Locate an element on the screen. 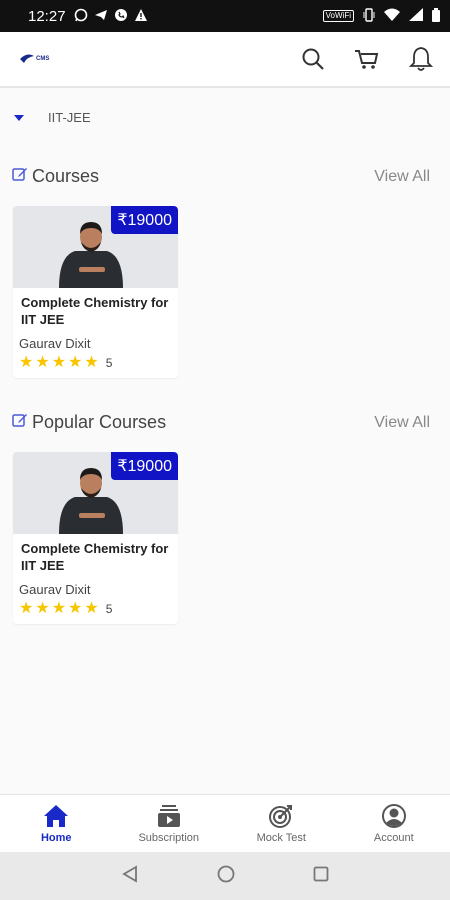 The image size is (450, 900). back-icon is located at coordinates (130, 876).